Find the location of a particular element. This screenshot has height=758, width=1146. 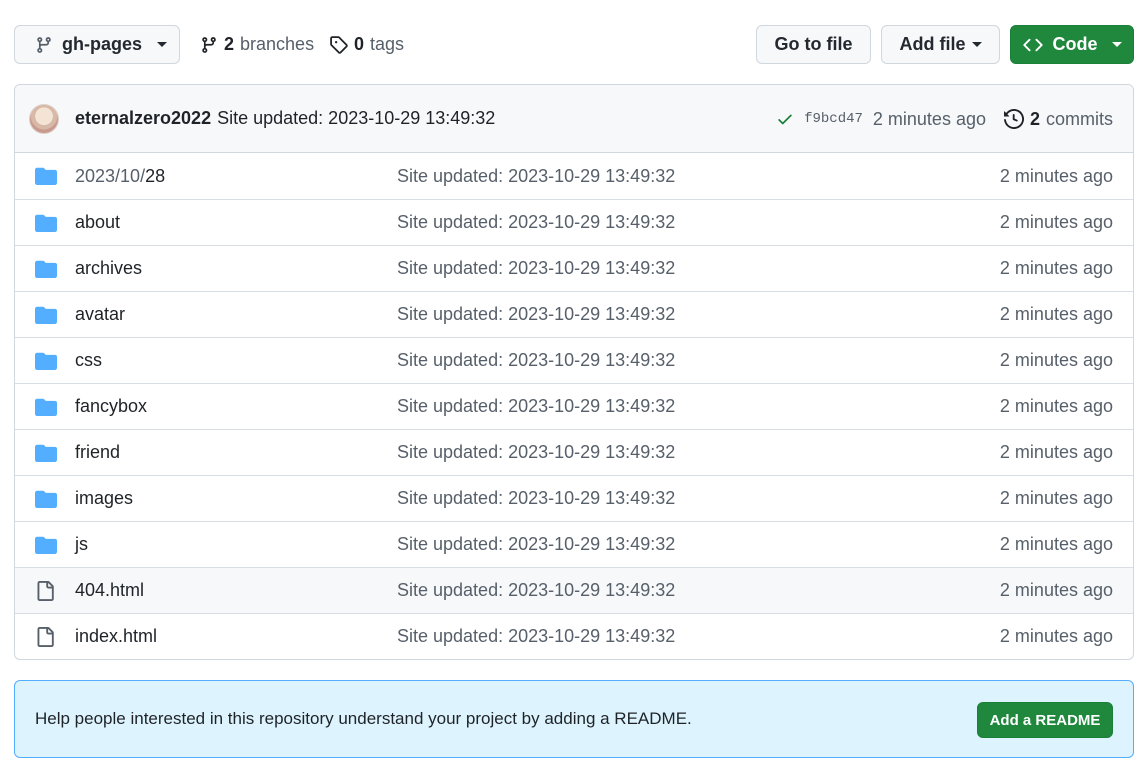

tags-label: tags is located at coordinates (387, 44).